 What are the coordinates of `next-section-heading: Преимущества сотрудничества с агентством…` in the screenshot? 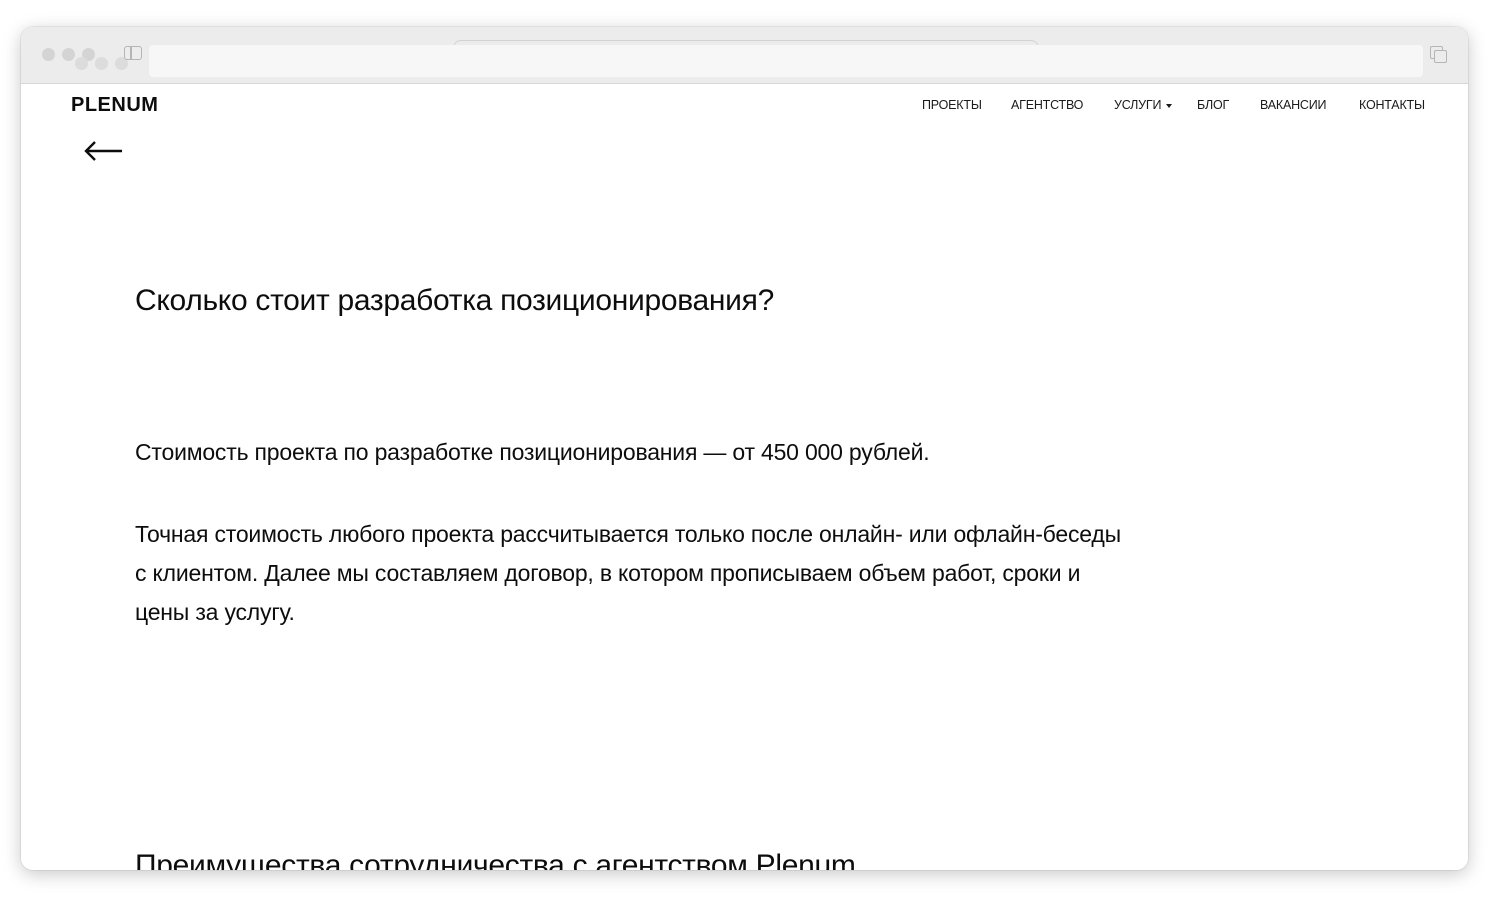 It's located at (495, 859).